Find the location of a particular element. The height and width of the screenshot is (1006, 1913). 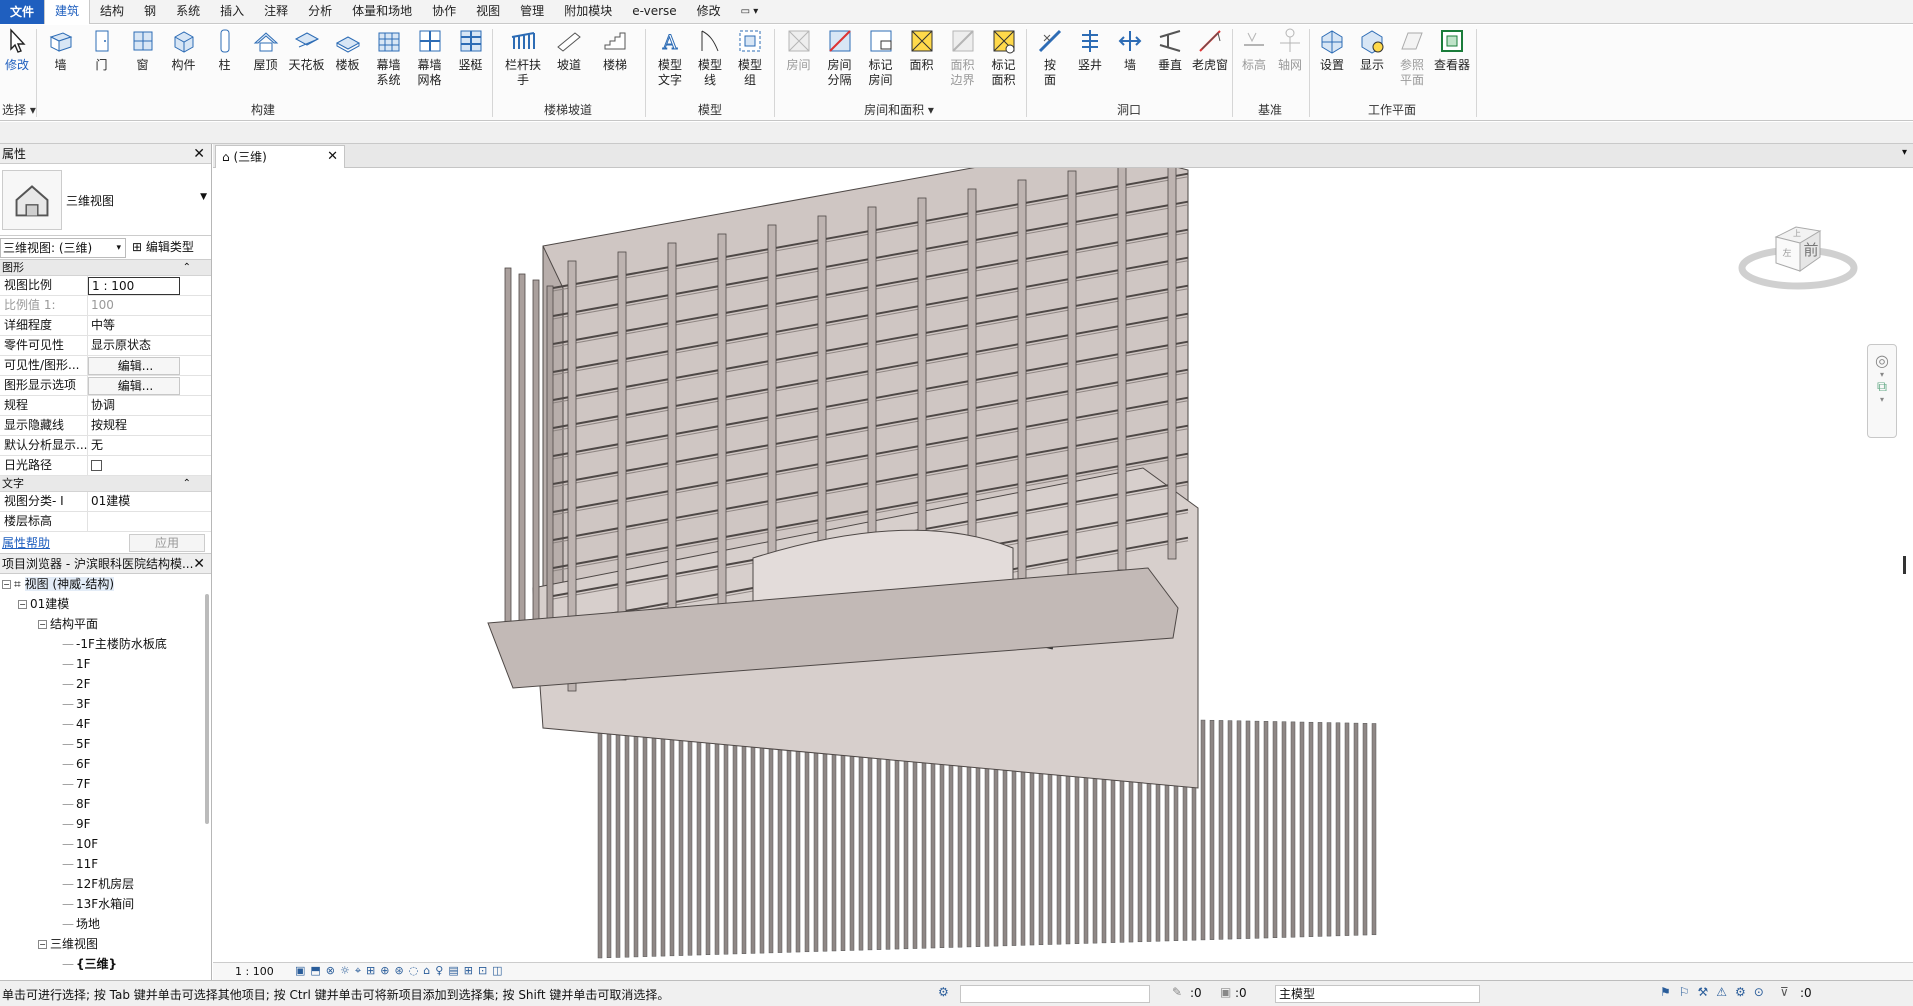

railing-button: 栏杆扶手 is located at coordinates (523, 57).